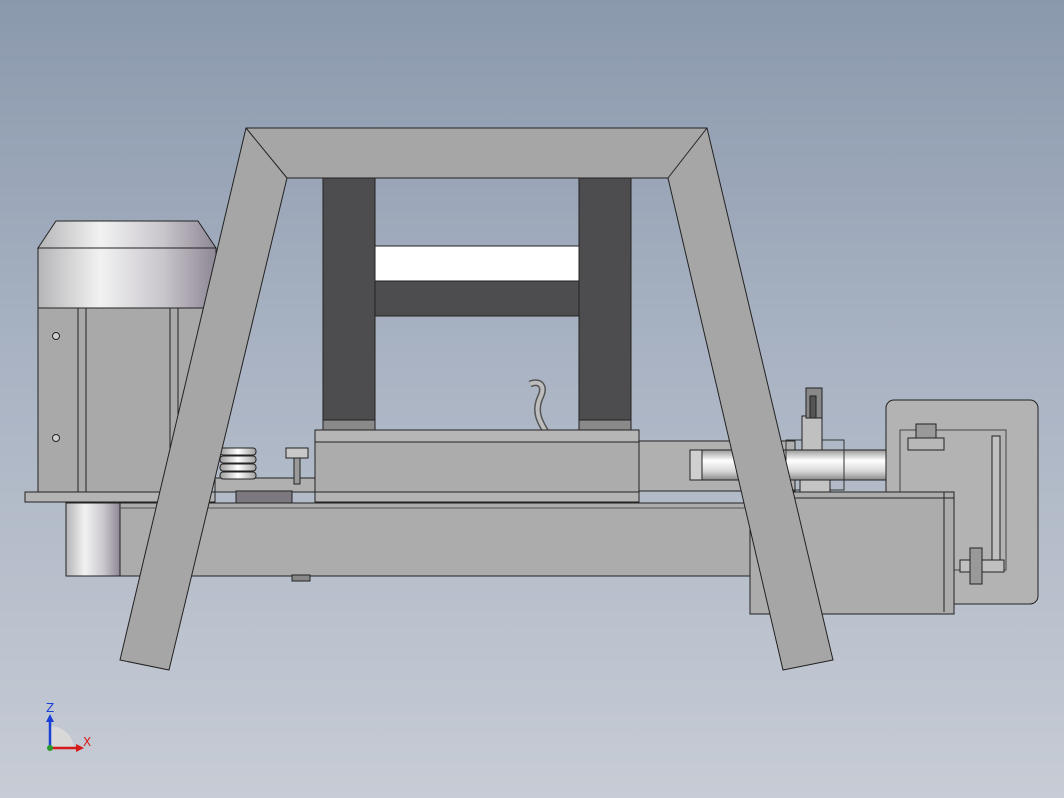 This screenshot has width=1064, height=798. I want to click on axis-triad: Z X, so click(68, 726).